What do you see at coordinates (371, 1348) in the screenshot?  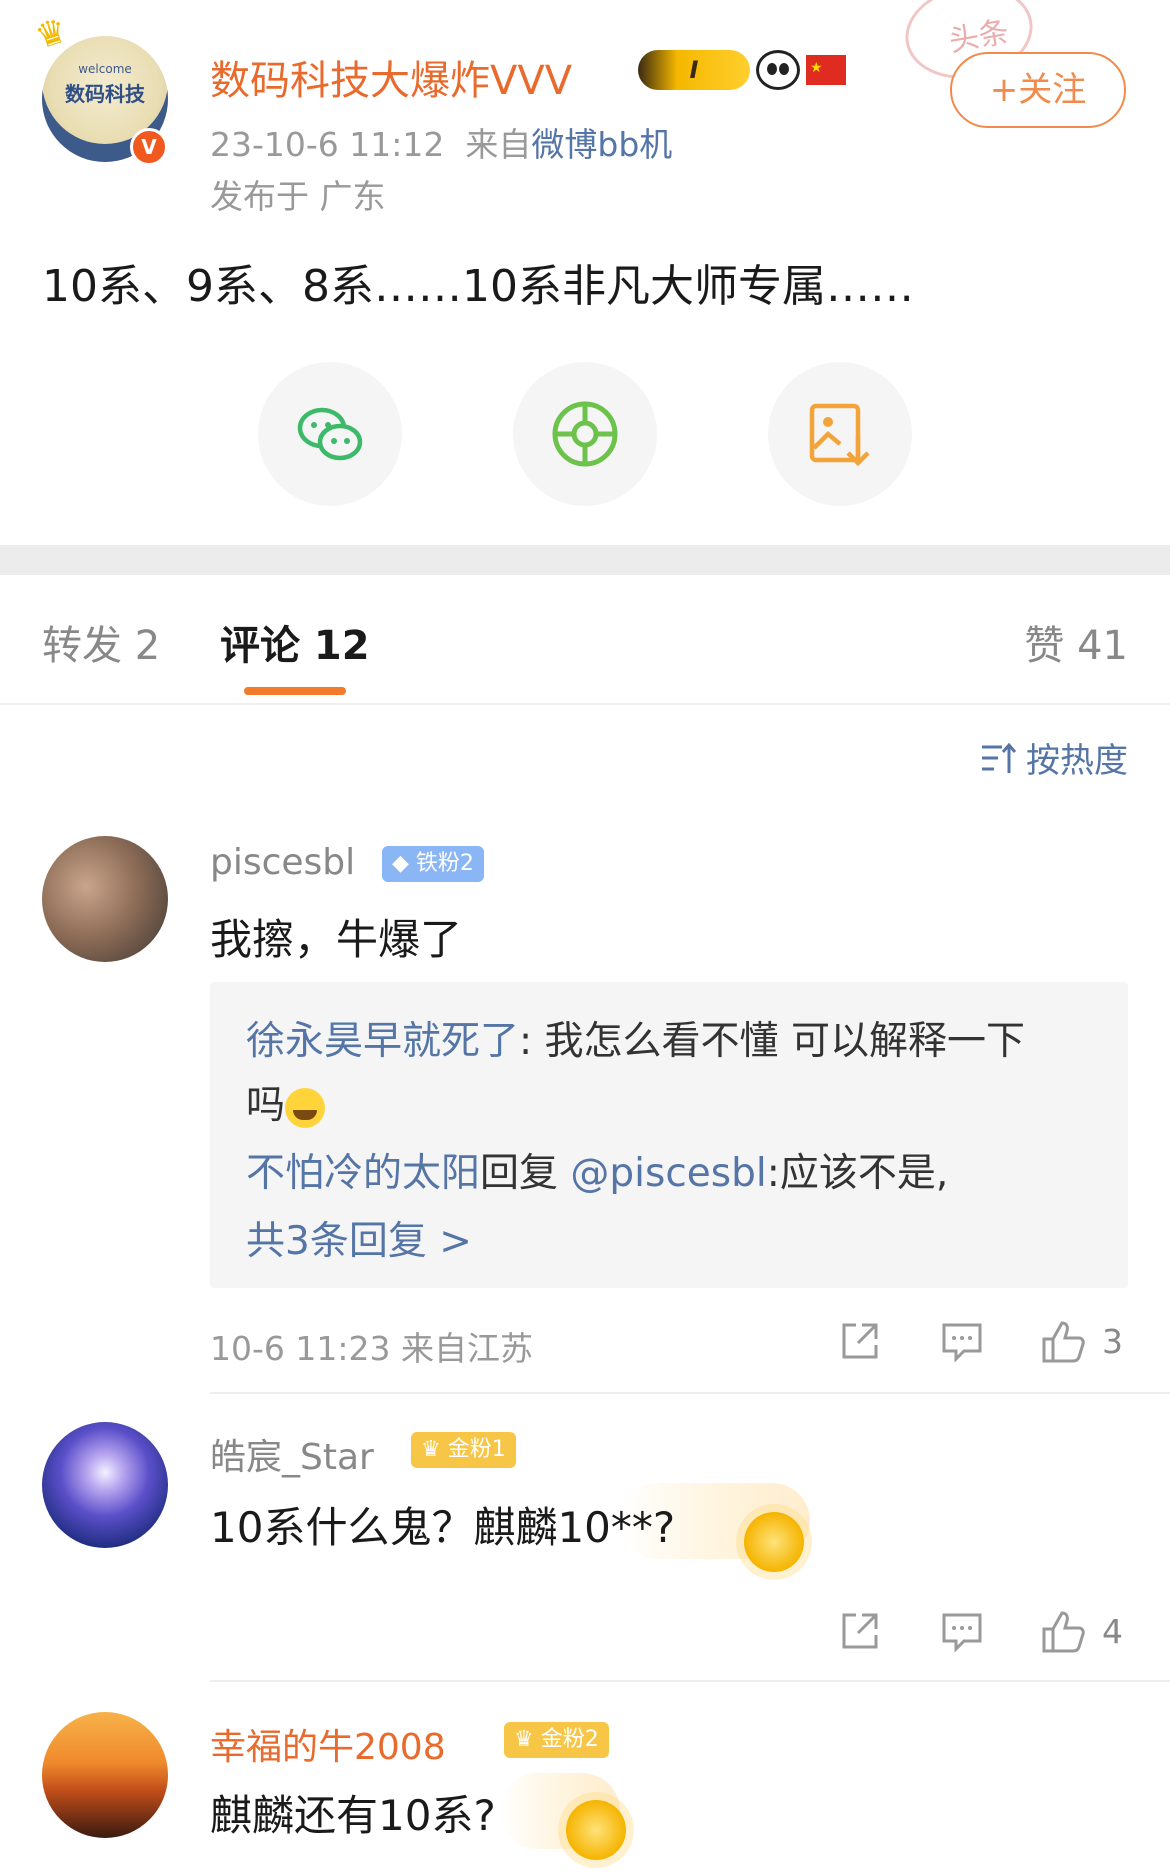 I see `comment-time-location: 10-6 11:23 来自江苏` at bounding box center [371, 1348].